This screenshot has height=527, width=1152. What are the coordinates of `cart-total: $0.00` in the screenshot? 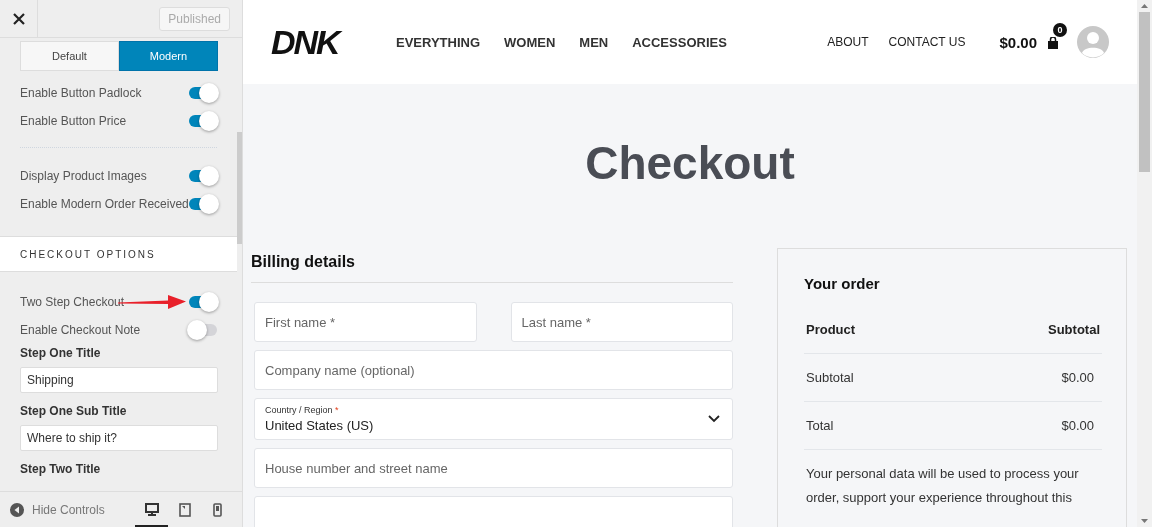 It's located at (1018, 42).